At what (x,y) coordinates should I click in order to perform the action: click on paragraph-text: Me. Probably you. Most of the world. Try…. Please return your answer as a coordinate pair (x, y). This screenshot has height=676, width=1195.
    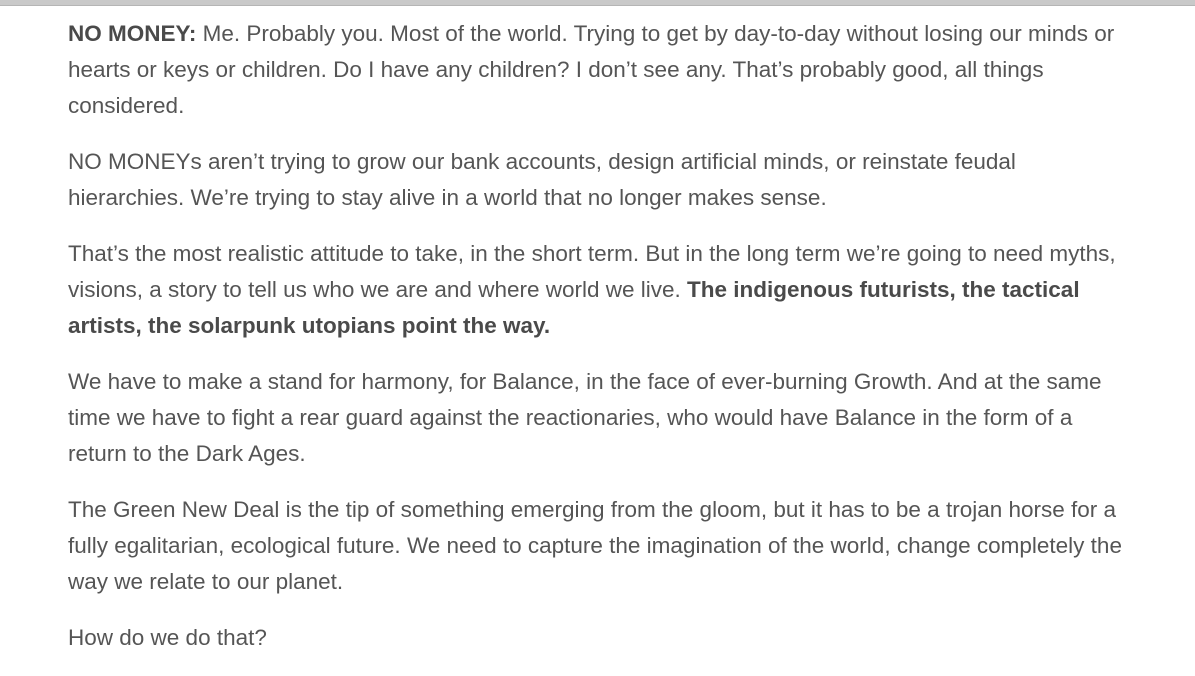
    Looking at the image, I should click on (591, 69).